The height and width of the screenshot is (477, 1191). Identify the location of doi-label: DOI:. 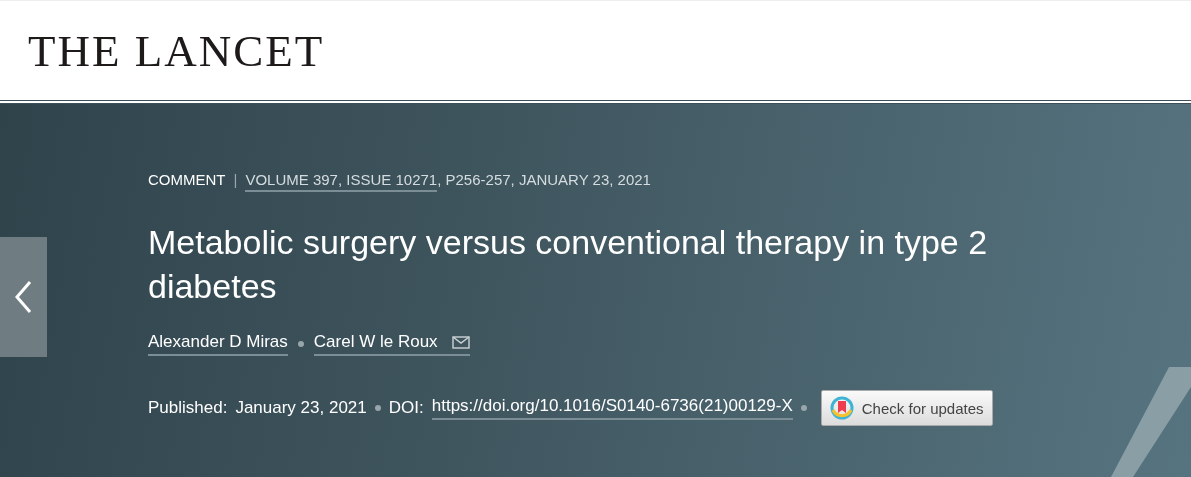
(406, 408).